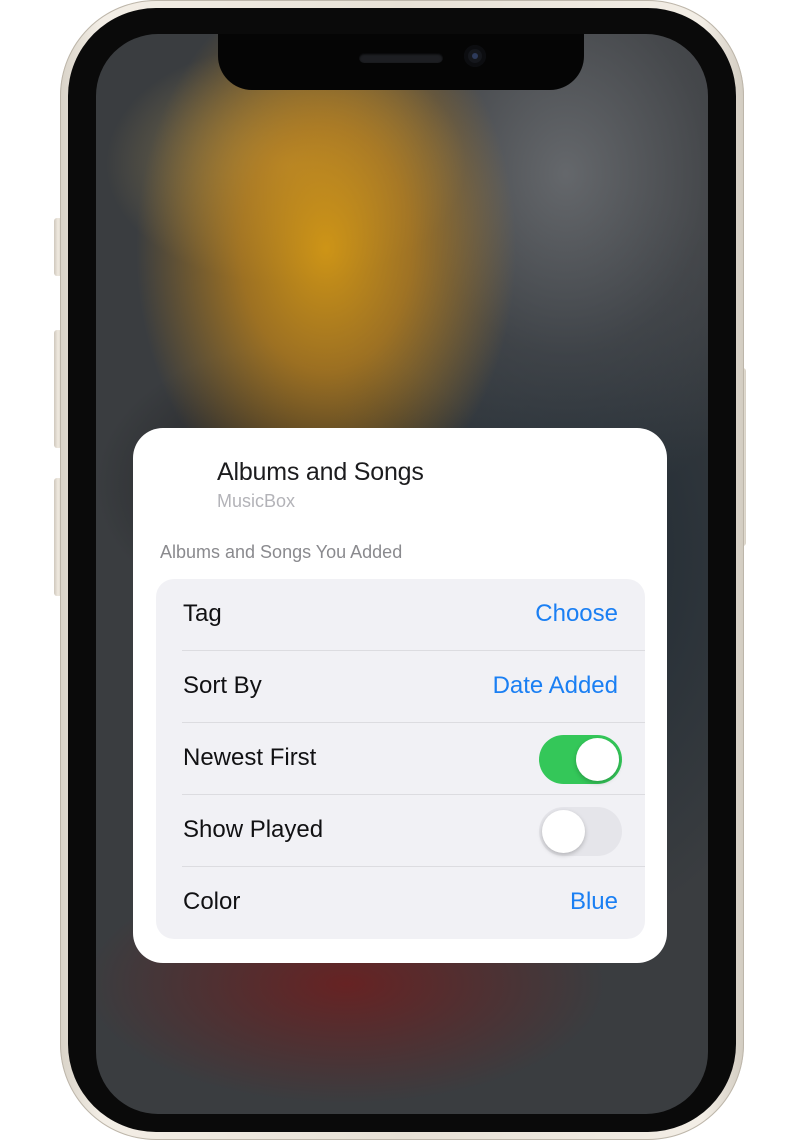  I want to click on setting-row-show-played: Show Played, so click(400, 831).